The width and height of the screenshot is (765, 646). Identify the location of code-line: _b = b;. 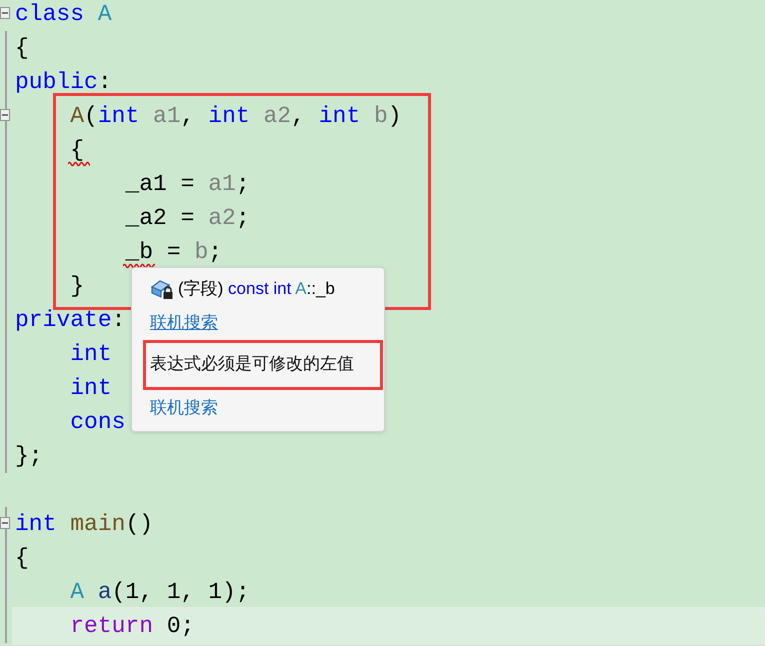
(173, 252).